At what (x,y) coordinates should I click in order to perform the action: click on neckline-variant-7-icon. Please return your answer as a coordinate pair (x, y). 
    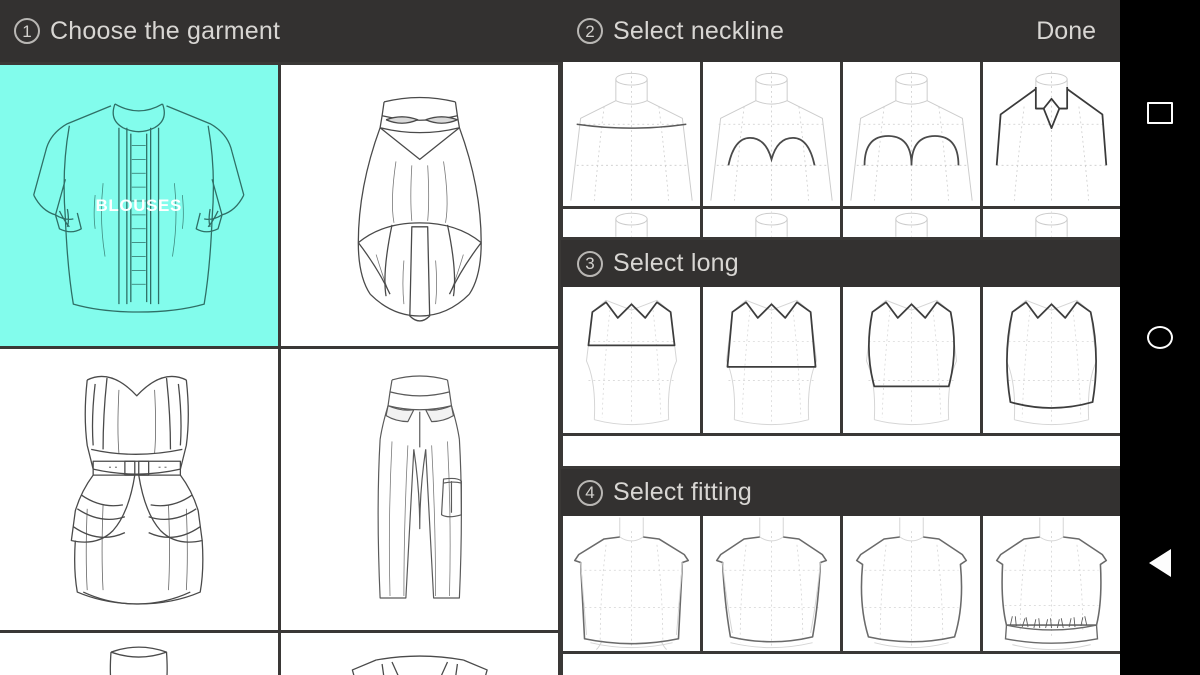
    Looking at the image, I should click on (911, 224).